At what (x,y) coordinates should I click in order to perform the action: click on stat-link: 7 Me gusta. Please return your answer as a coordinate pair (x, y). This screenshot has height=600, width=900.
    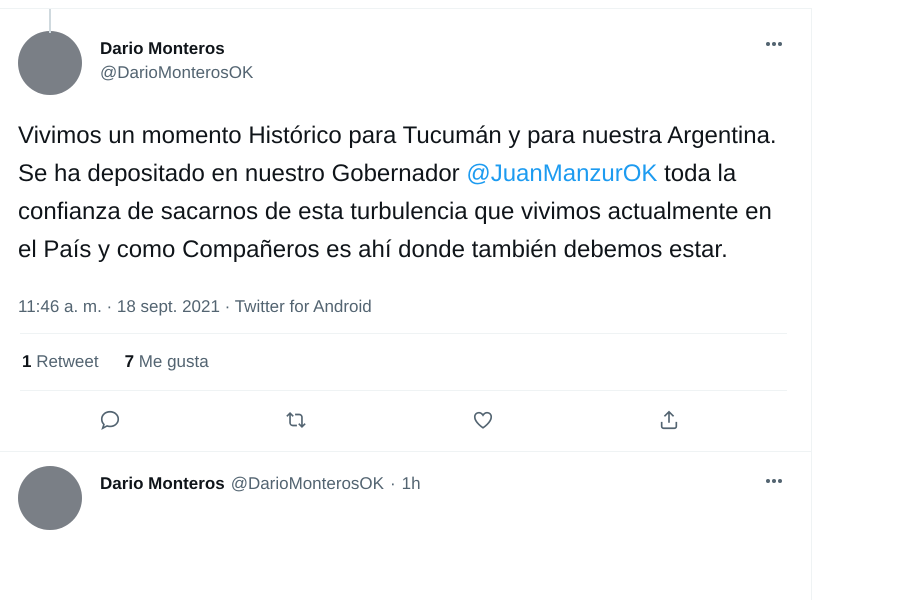
    Looking at the image, I should click on (166, 362).